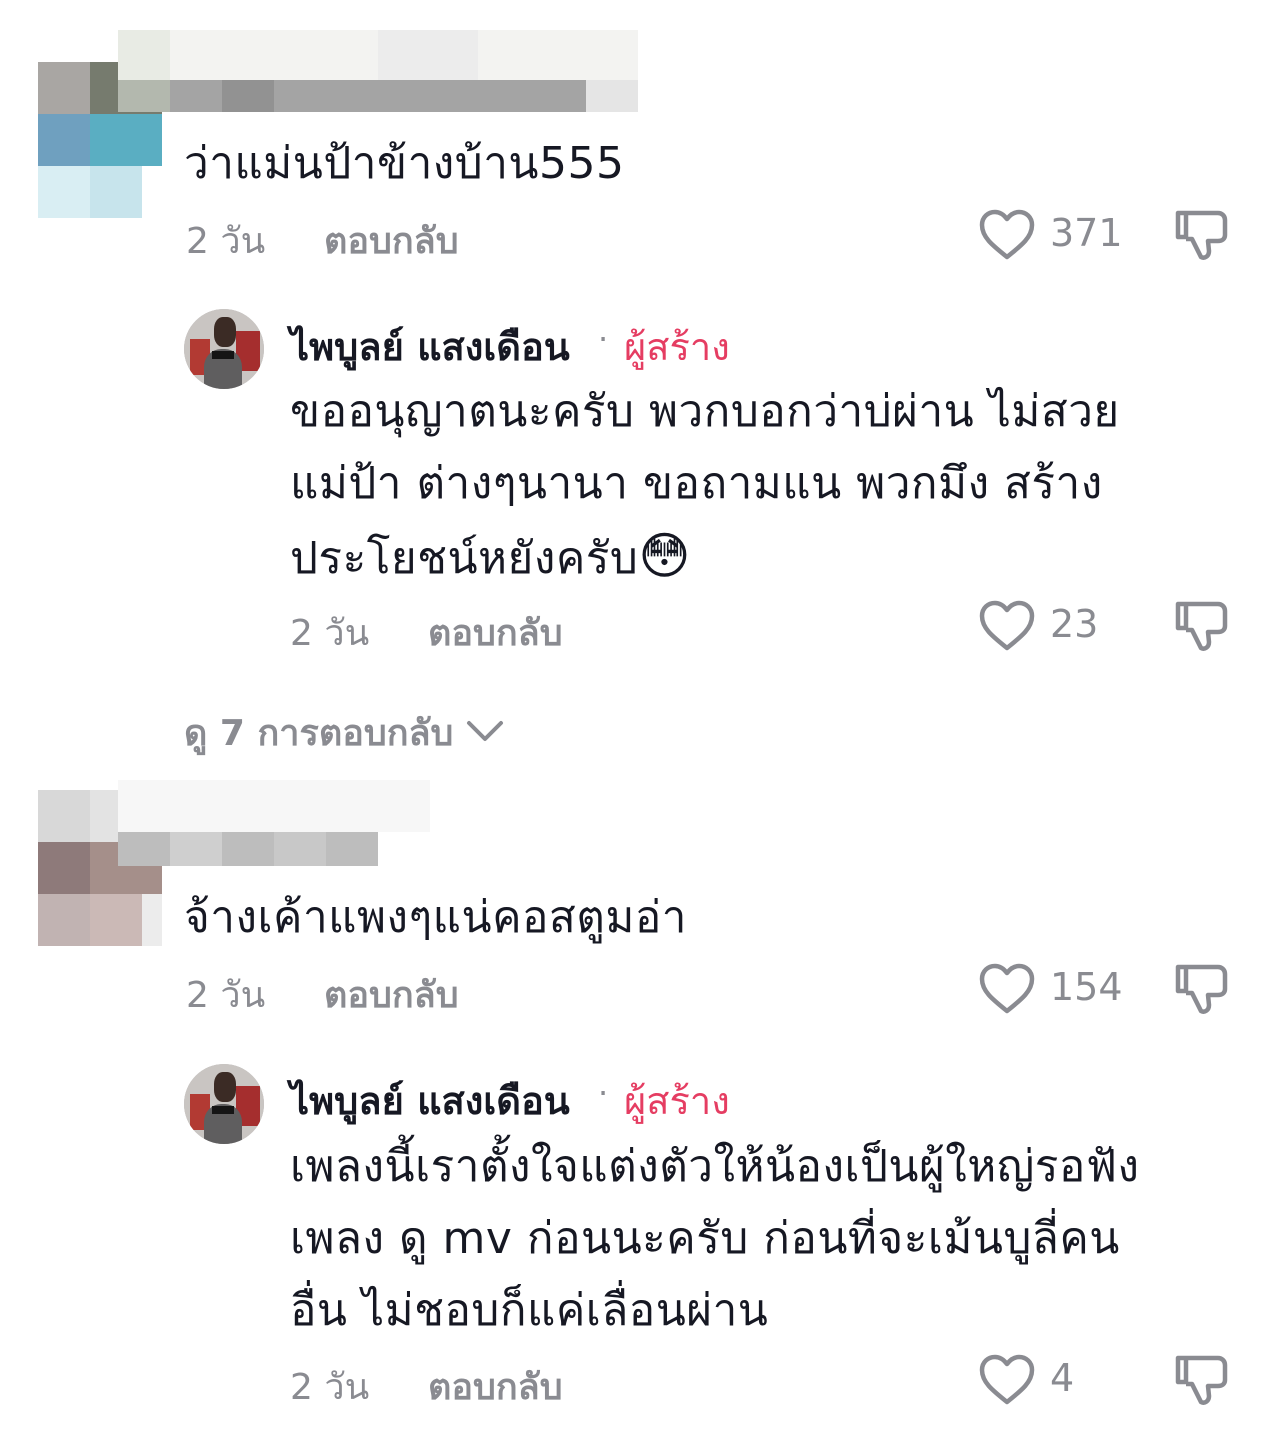 The width and height of the screenshot is (1280, 1445). I want to click on like-count: 371, so click(1086, 233).